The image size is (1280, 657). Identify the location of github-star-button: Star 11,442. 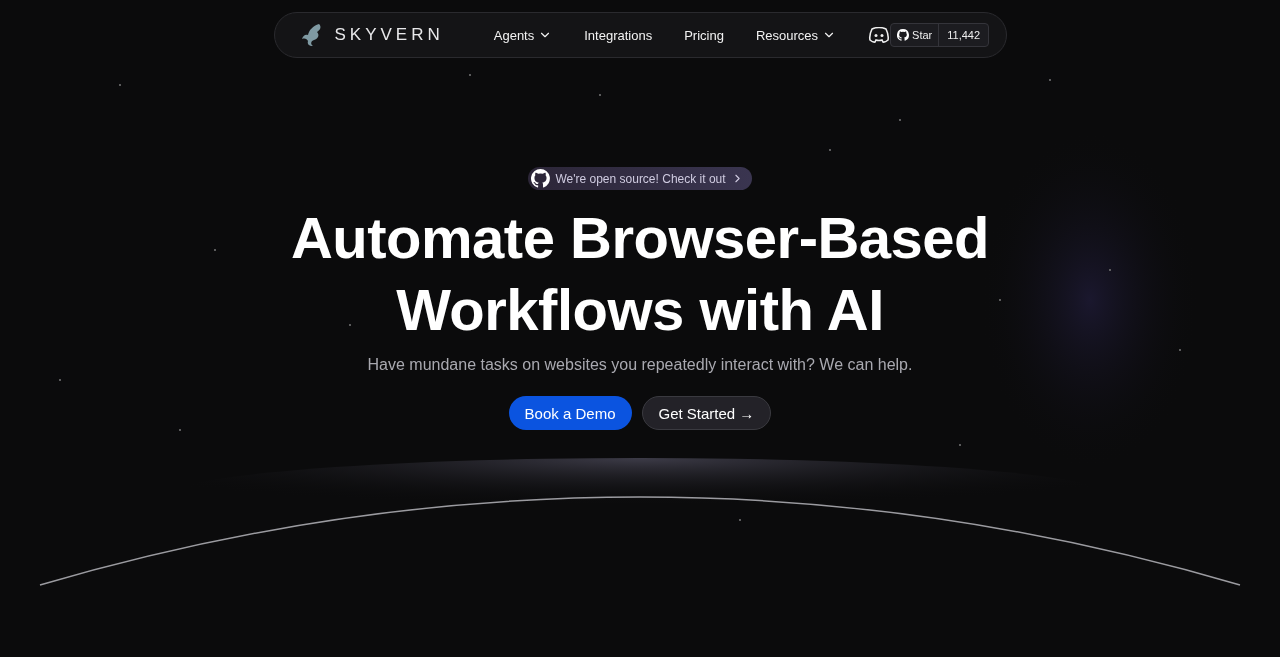
(940, 35).